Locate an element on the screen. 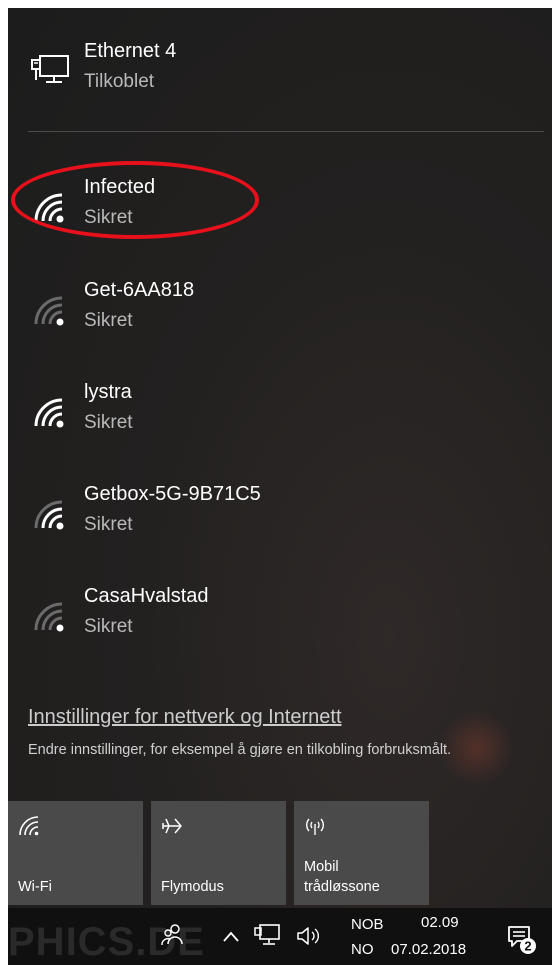 The width and height of the screenshot is (560, 965). ethernet-icon is located at coordinates (50, 69).